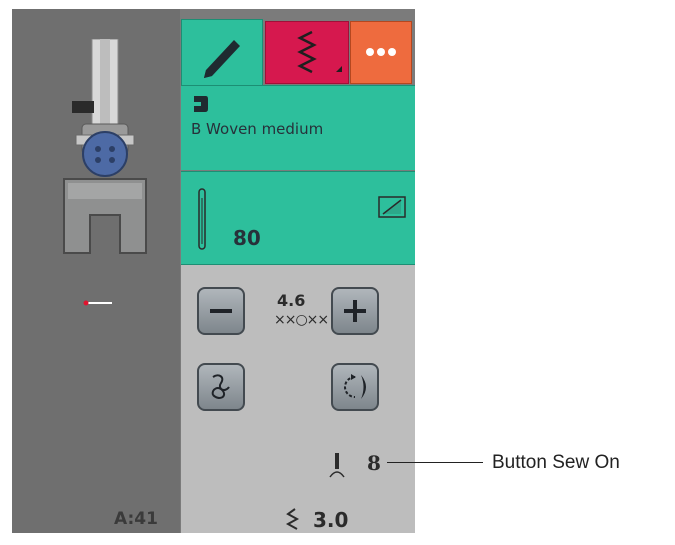 The width and height of the screenshot is (675, 545). I want to click on stitch-width-icon: ××○××, so click(301, 320).